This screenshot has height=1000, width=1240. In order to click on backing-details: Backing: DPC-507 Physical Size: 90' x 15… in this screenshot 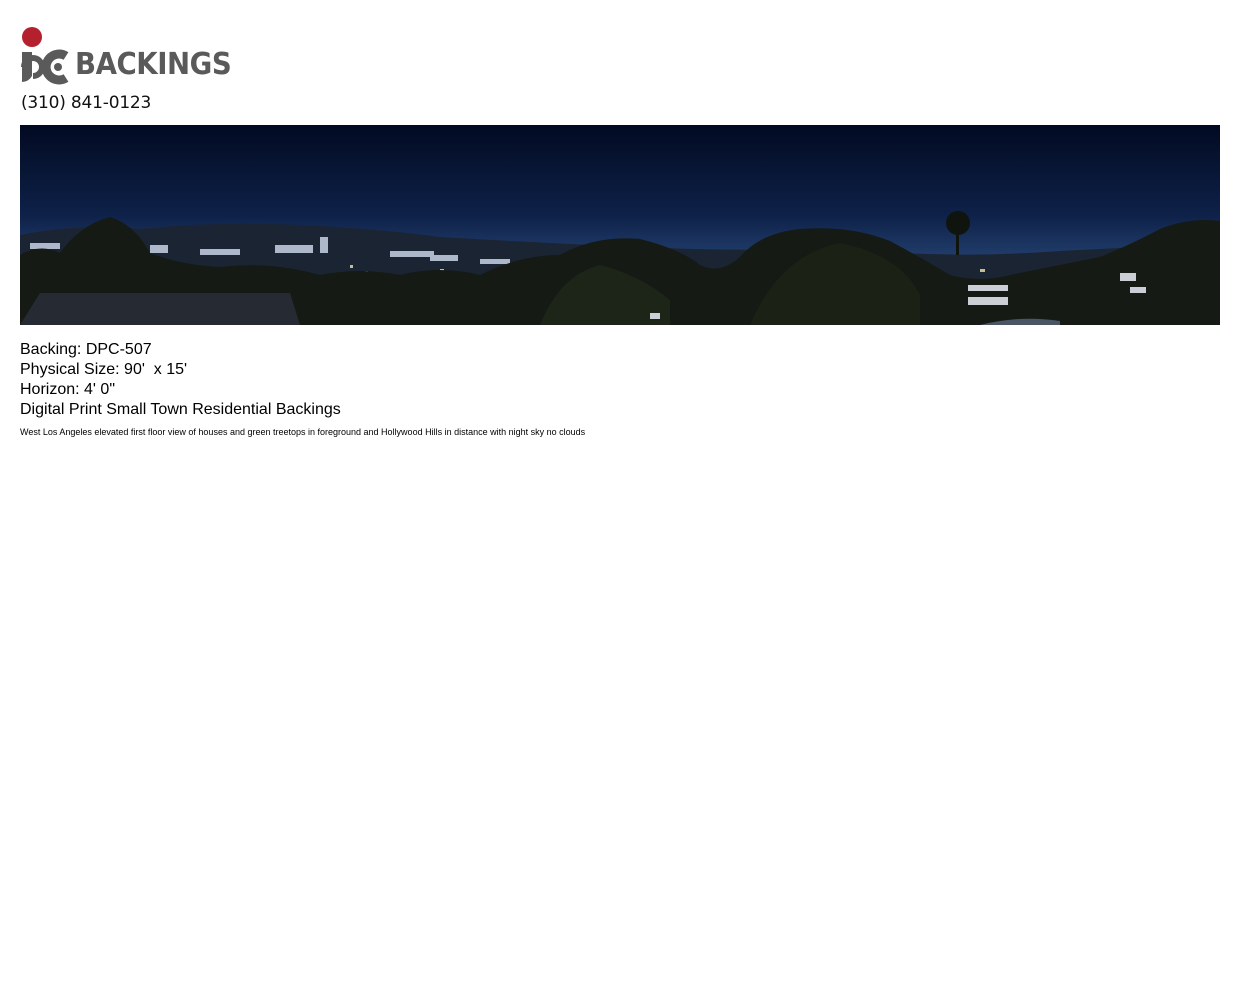, I will do `click(180, 380)`.